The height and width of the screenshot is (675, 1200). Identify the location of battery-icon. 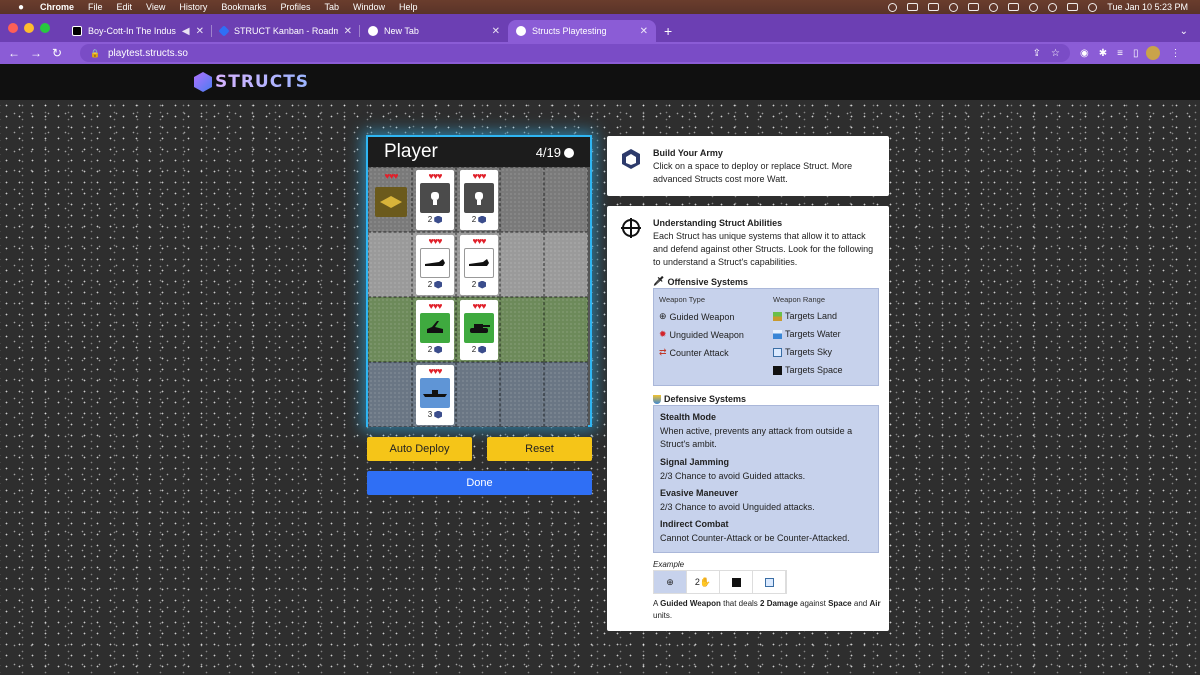
(974, 7).